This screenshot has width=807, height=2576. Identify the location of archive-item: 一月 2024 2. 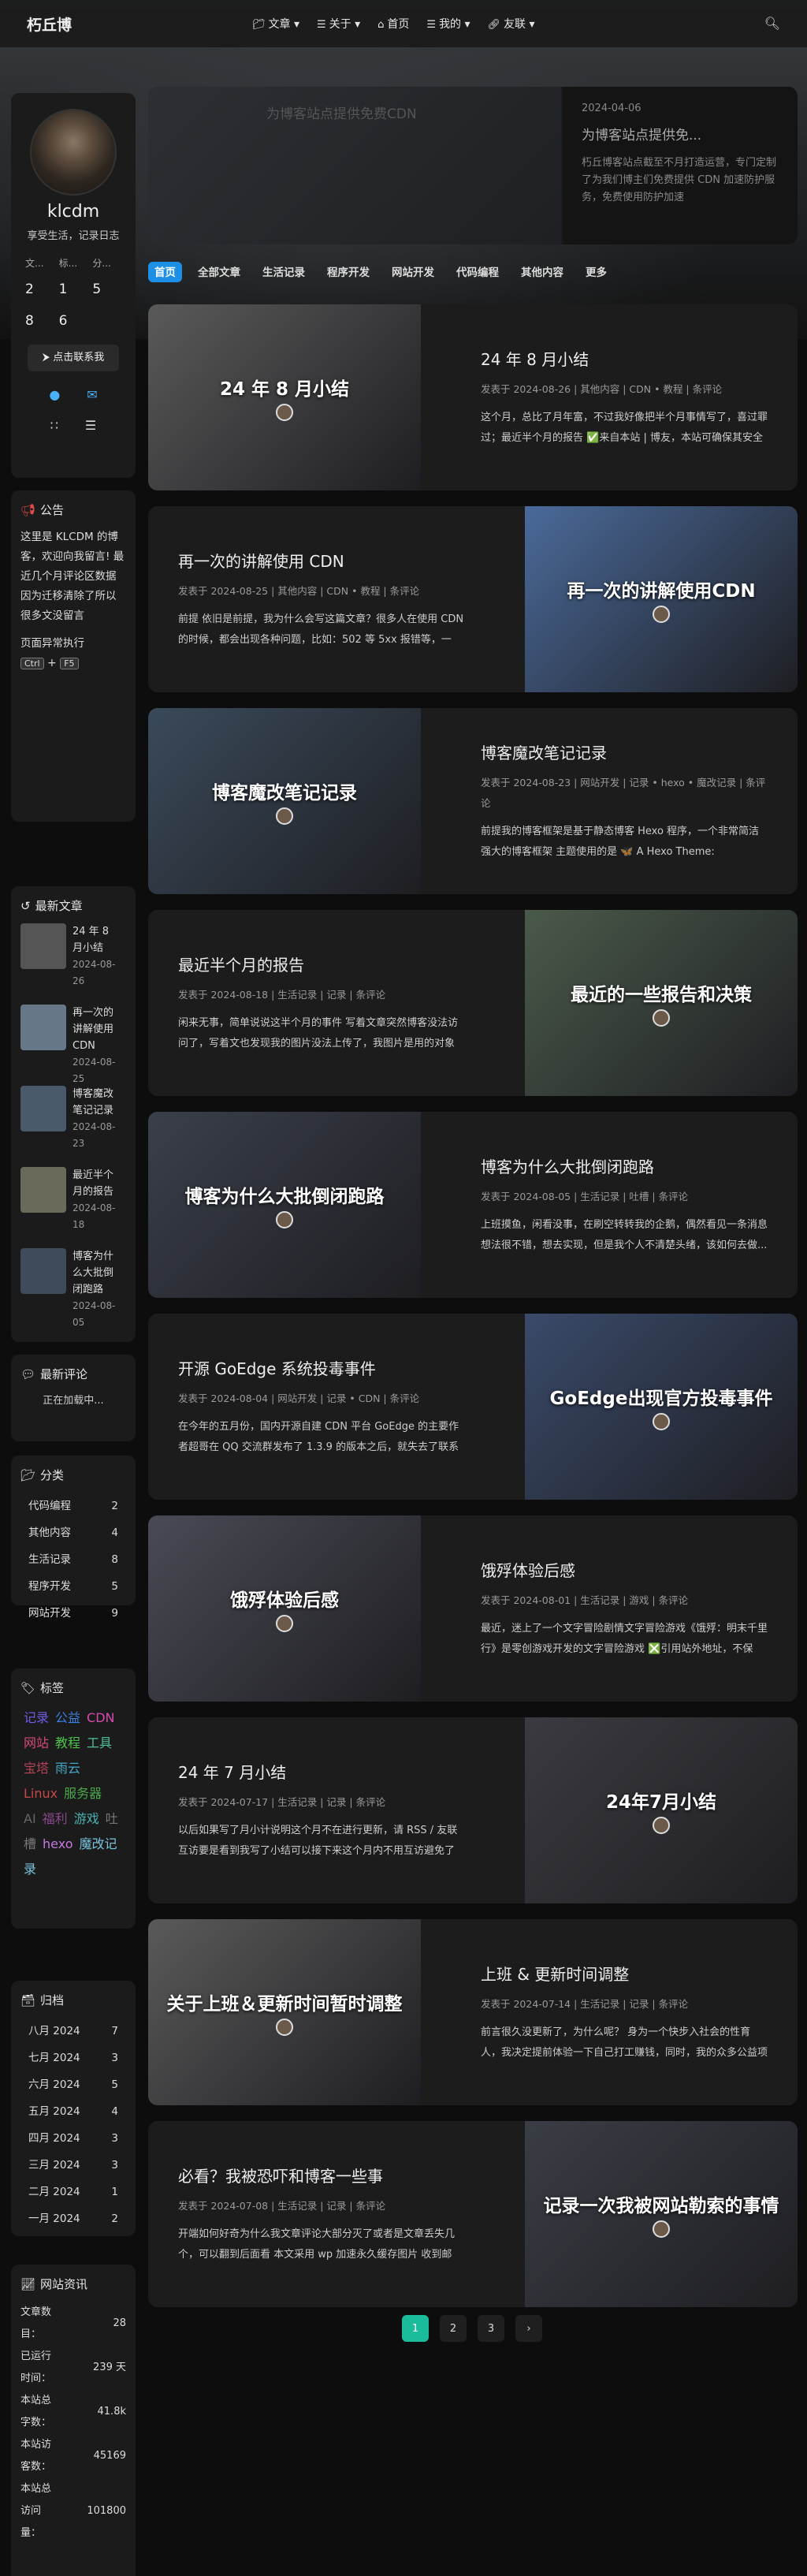
(73, 2218).